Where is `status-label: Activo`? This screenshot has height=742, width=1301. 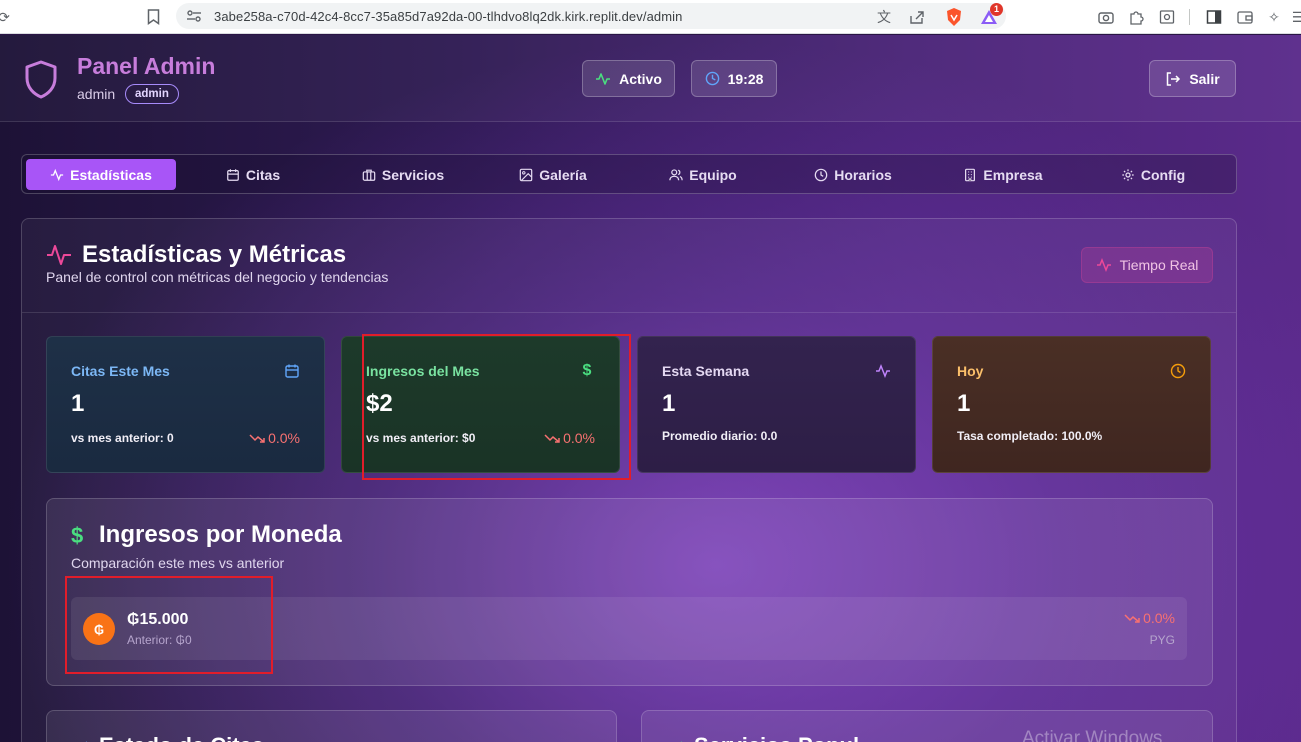 status-label: Activo is located at coordinates (640, 78).